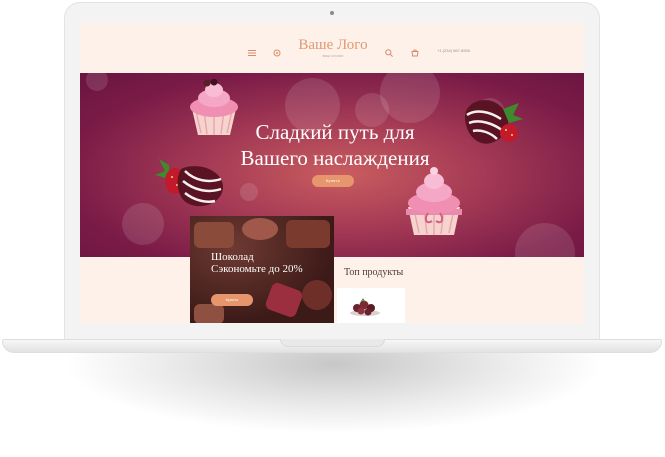 This screenshot has height=457, width=665. Describe the element at coordinates (334, 392) in the screenshot. I see `laptop-shadow` at that location.